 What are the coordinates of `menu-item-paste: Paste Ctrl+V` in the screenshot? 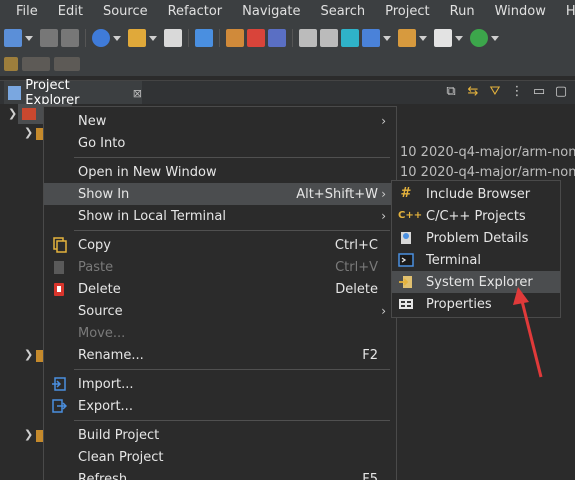 It's located at (220, 267).